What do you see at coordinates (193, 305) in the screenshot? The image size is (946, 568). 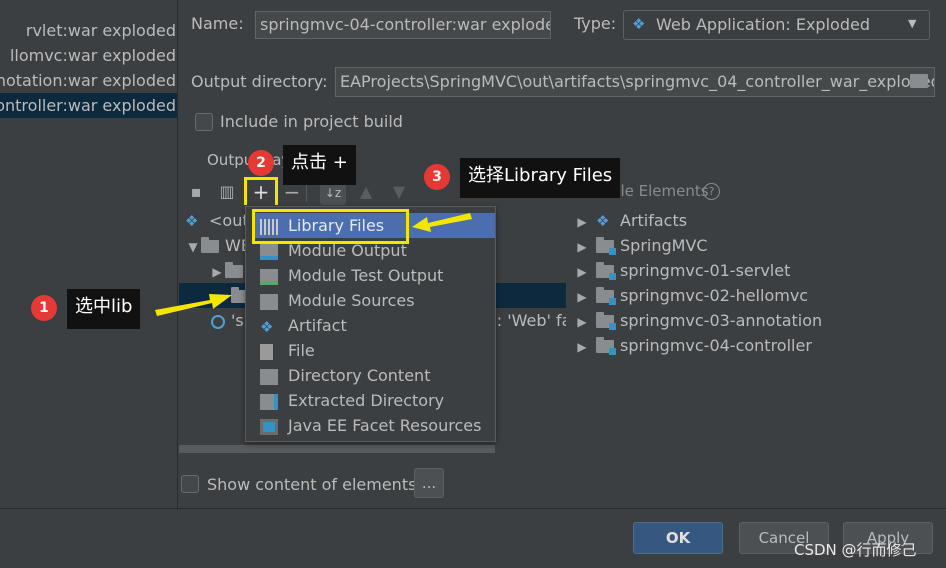 I see `arrow-to-lib` at bounding box center [193, 305].